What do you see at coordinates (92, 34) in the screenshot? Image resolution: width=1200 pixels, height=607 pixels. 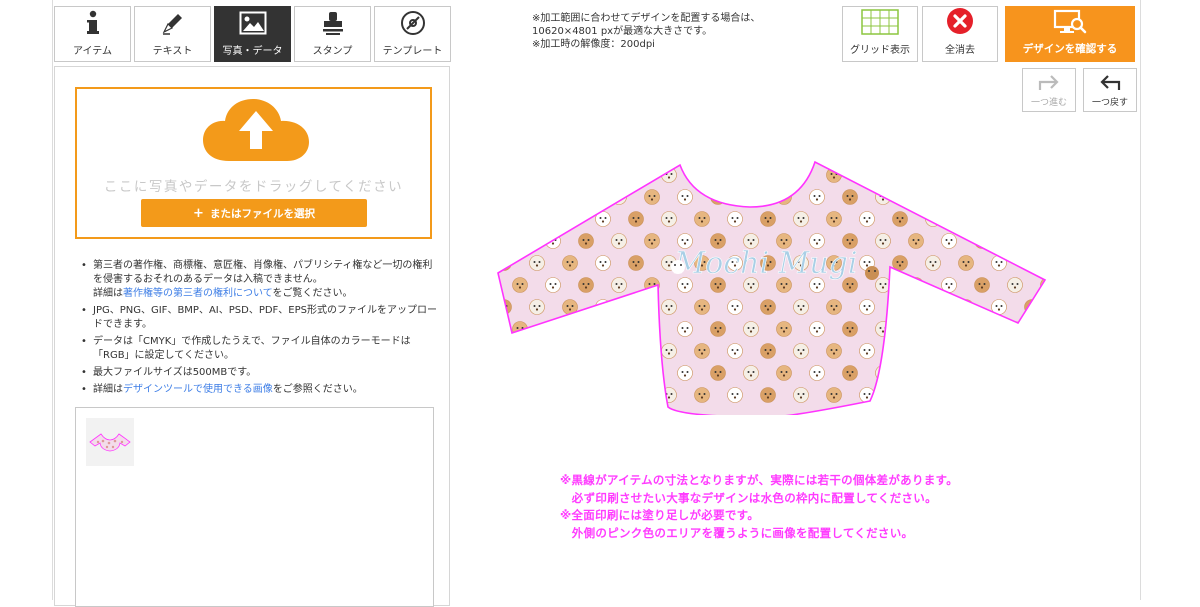 I see `tab-item: アイテム` at bounding box center [92, 34].